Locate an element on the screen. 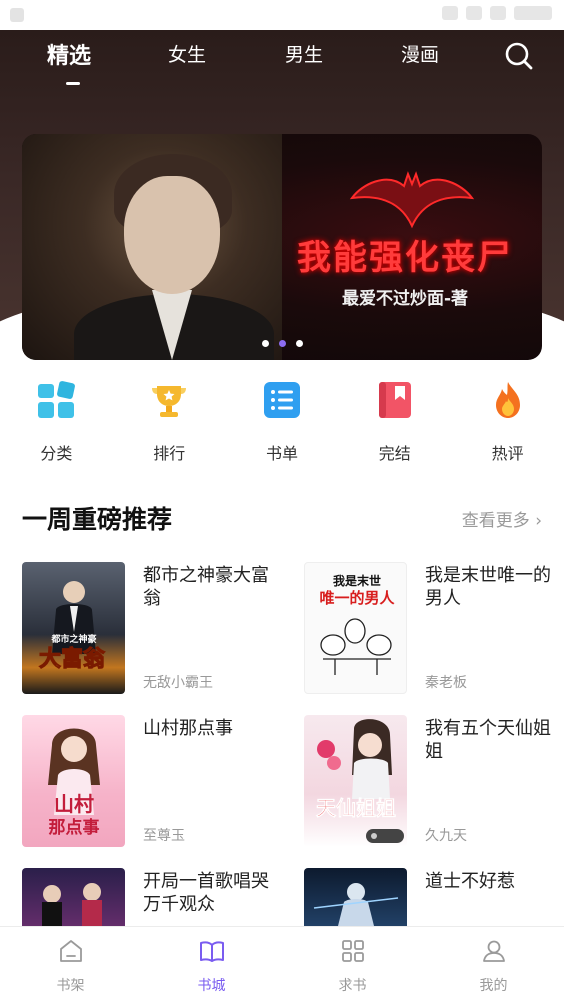 This screenshot has height=1002, width=564. search-icon is located at coordinates (518, 56).